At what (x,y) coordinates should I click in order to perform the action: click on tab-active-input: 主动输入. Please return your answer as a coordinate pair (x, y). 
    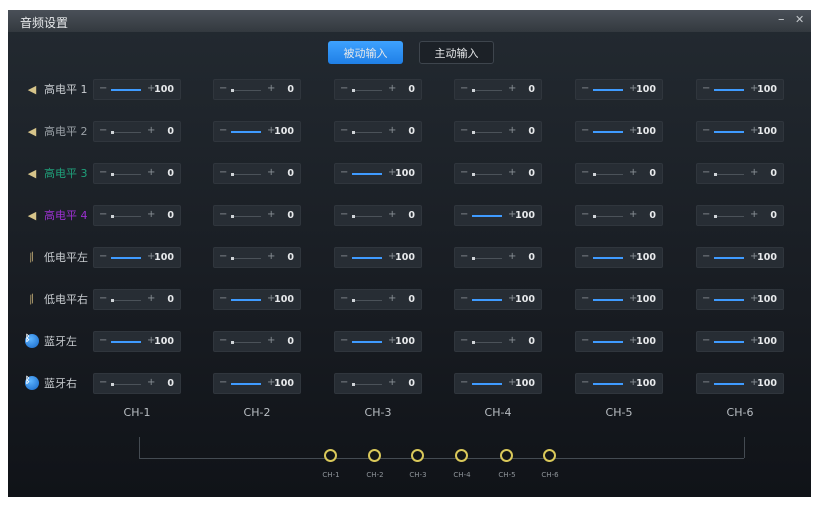
    Looking at the image, I should click on (456, 52).